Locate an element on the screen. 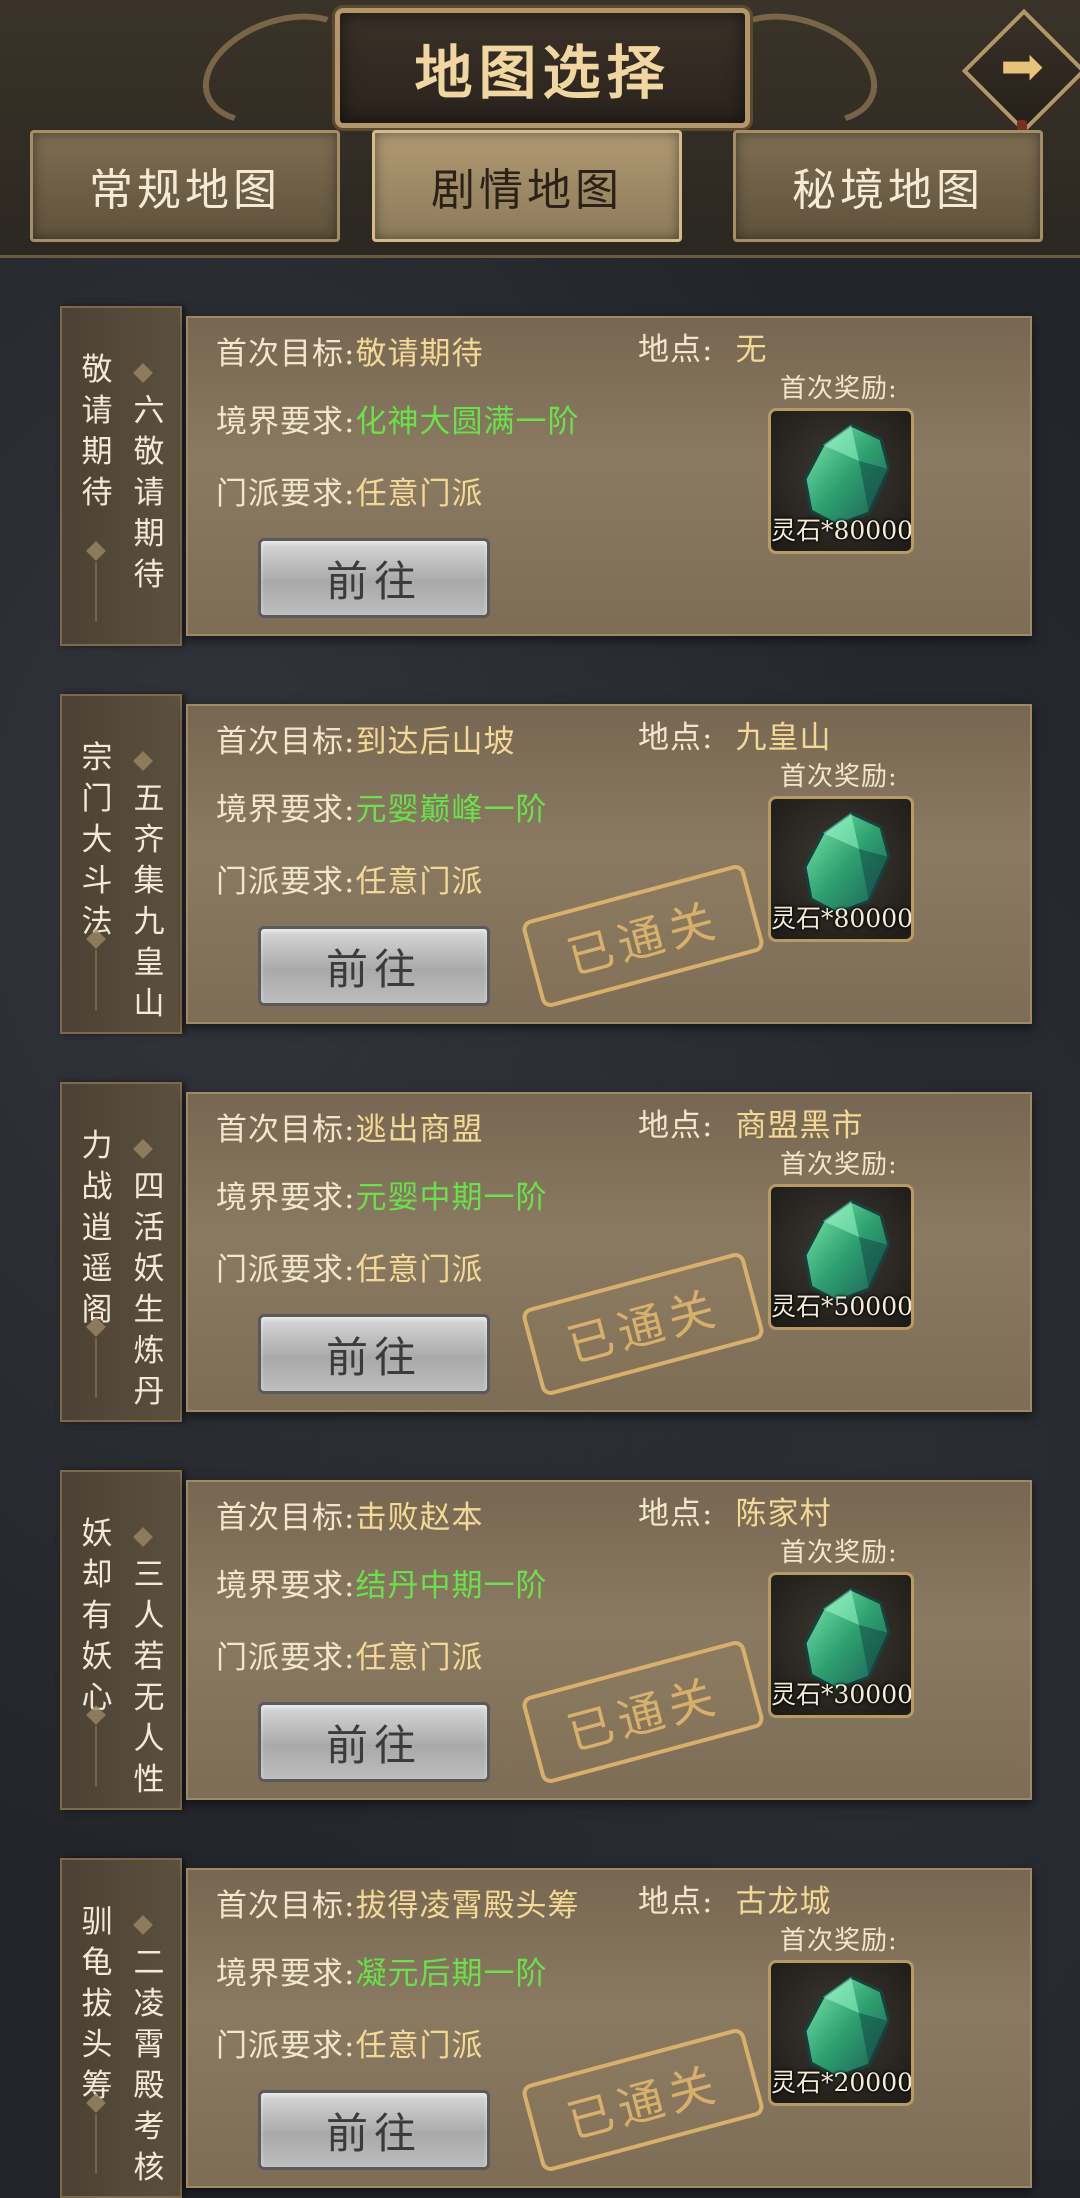 The image size is (1080, 2198). reward-quantity: 灵石*50000 is located at coordinates (842, 1306).